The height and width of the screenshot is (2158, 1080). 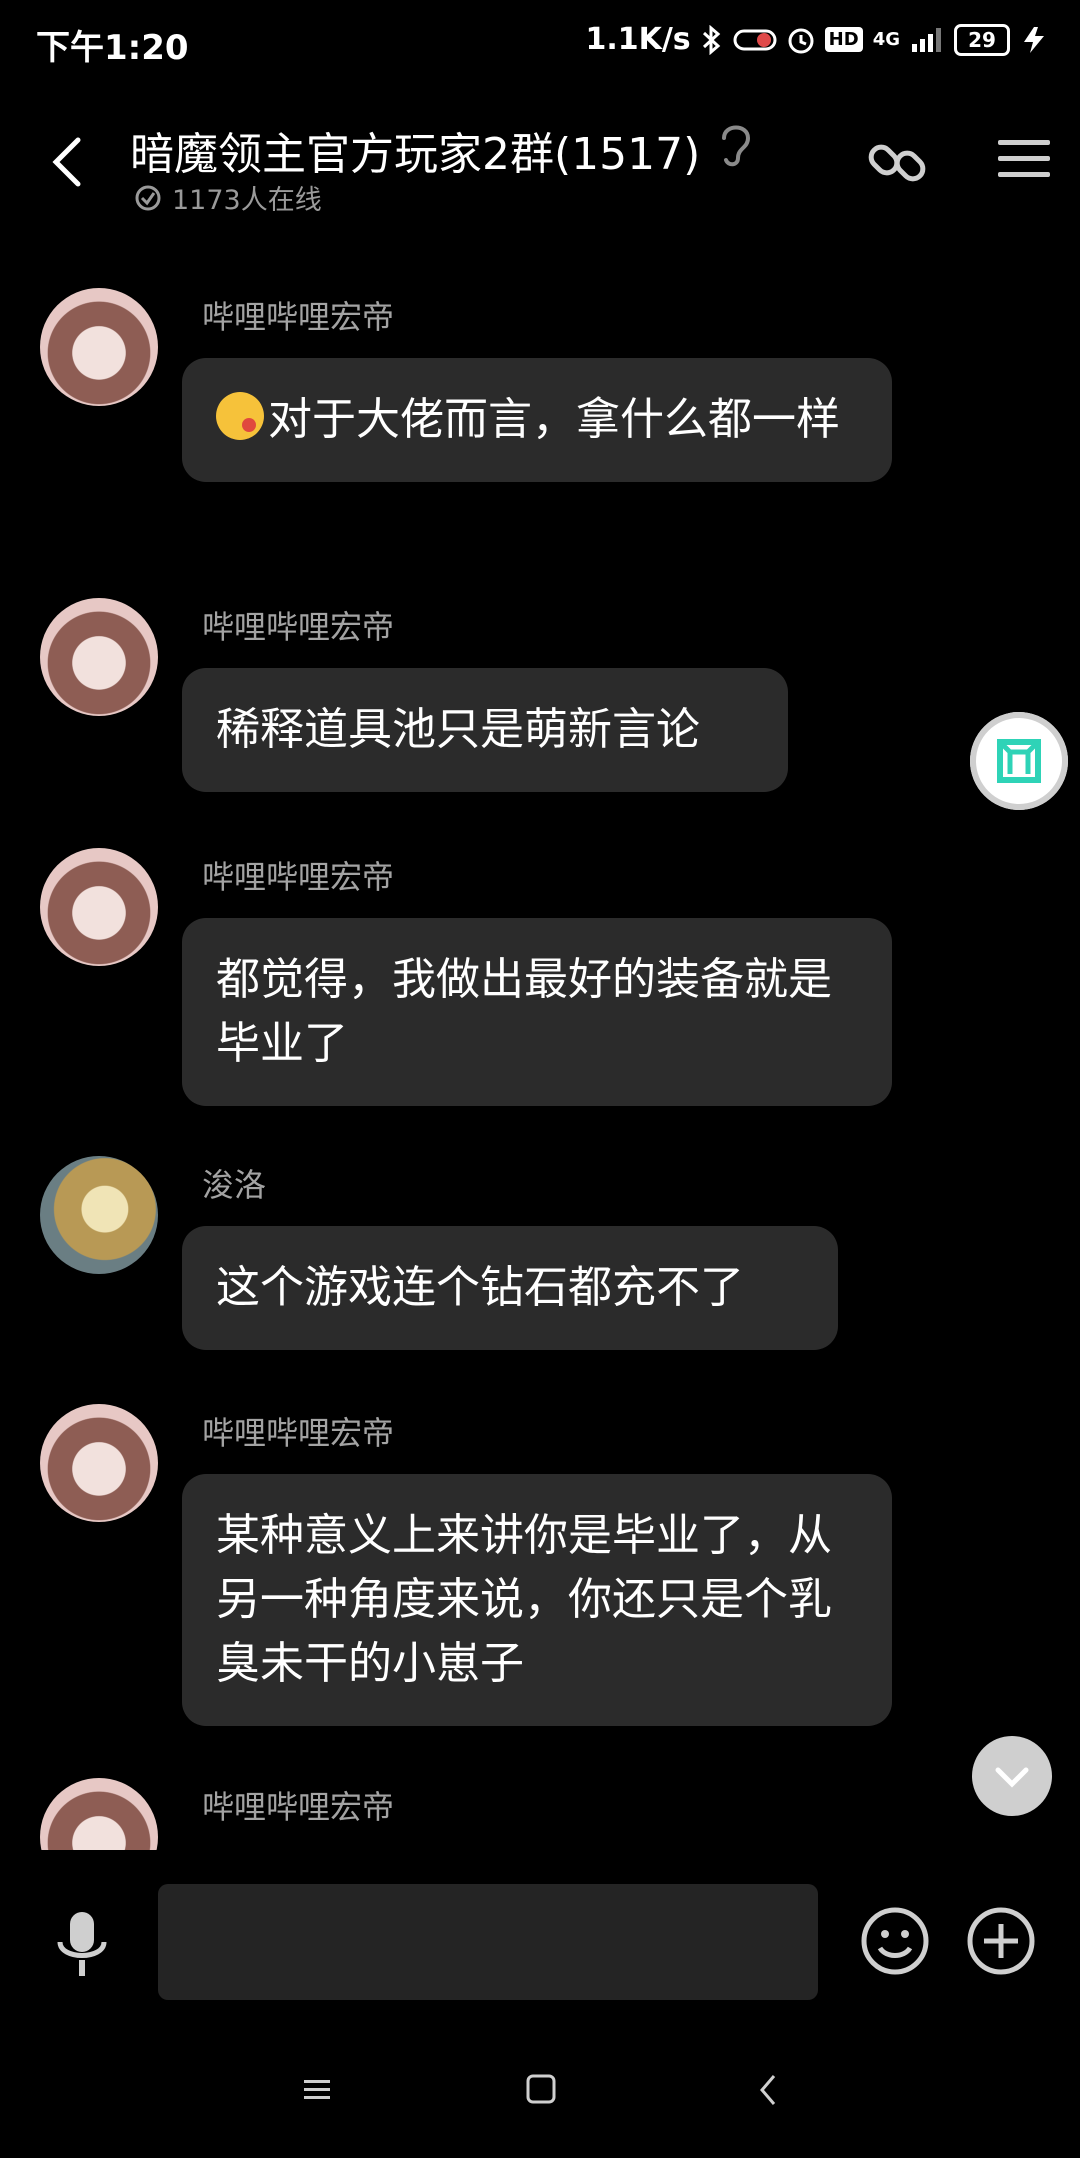 What do you see at coordinates (898, 162) in the screenshot?
I see `link-icon` at bounding box center [898, 162].